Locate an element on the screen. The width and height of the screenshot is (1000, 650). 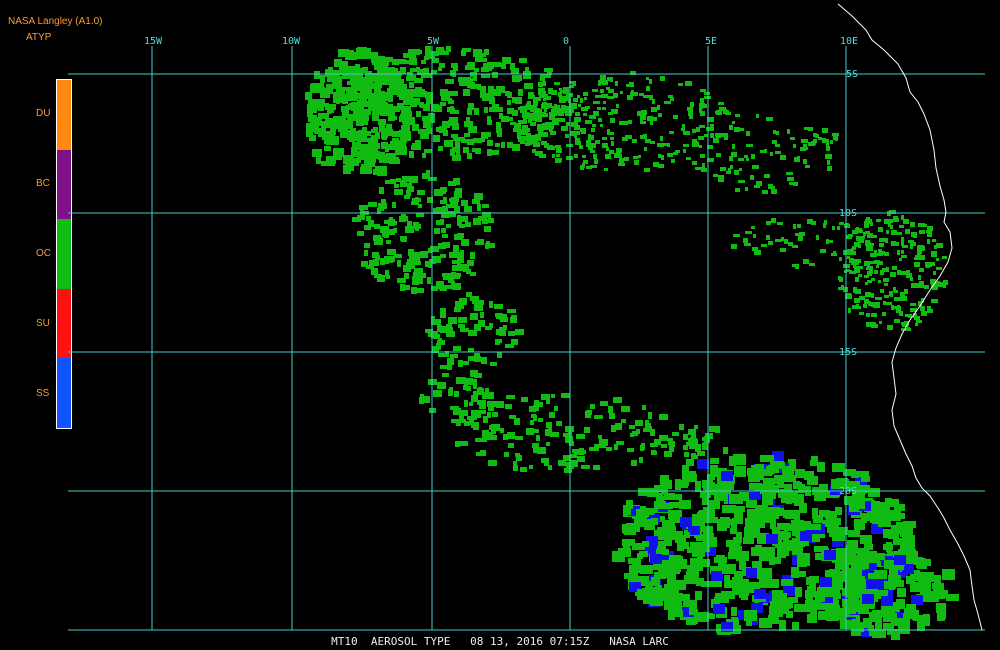
lon-label-10e: 10E is located at coordinates (849, 41).